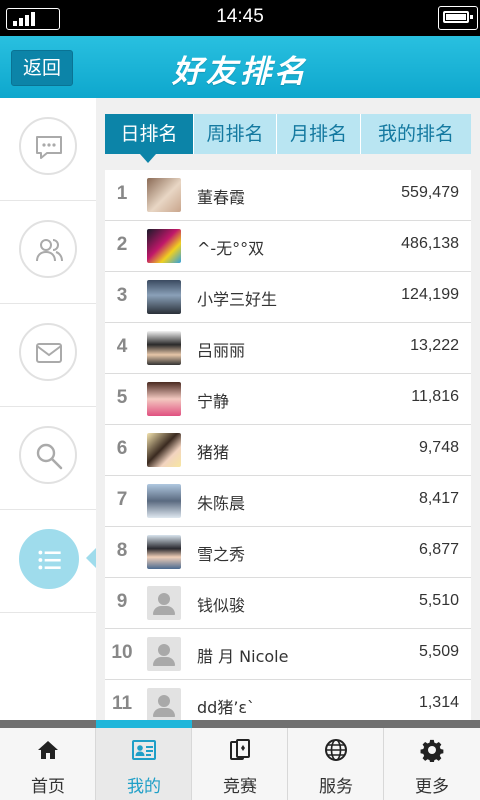 The width and height of the screenshot is (480, 800). Describe the element at coordinates (432, 764) in the screenshot. I see `nav-more: 更多` at that location.